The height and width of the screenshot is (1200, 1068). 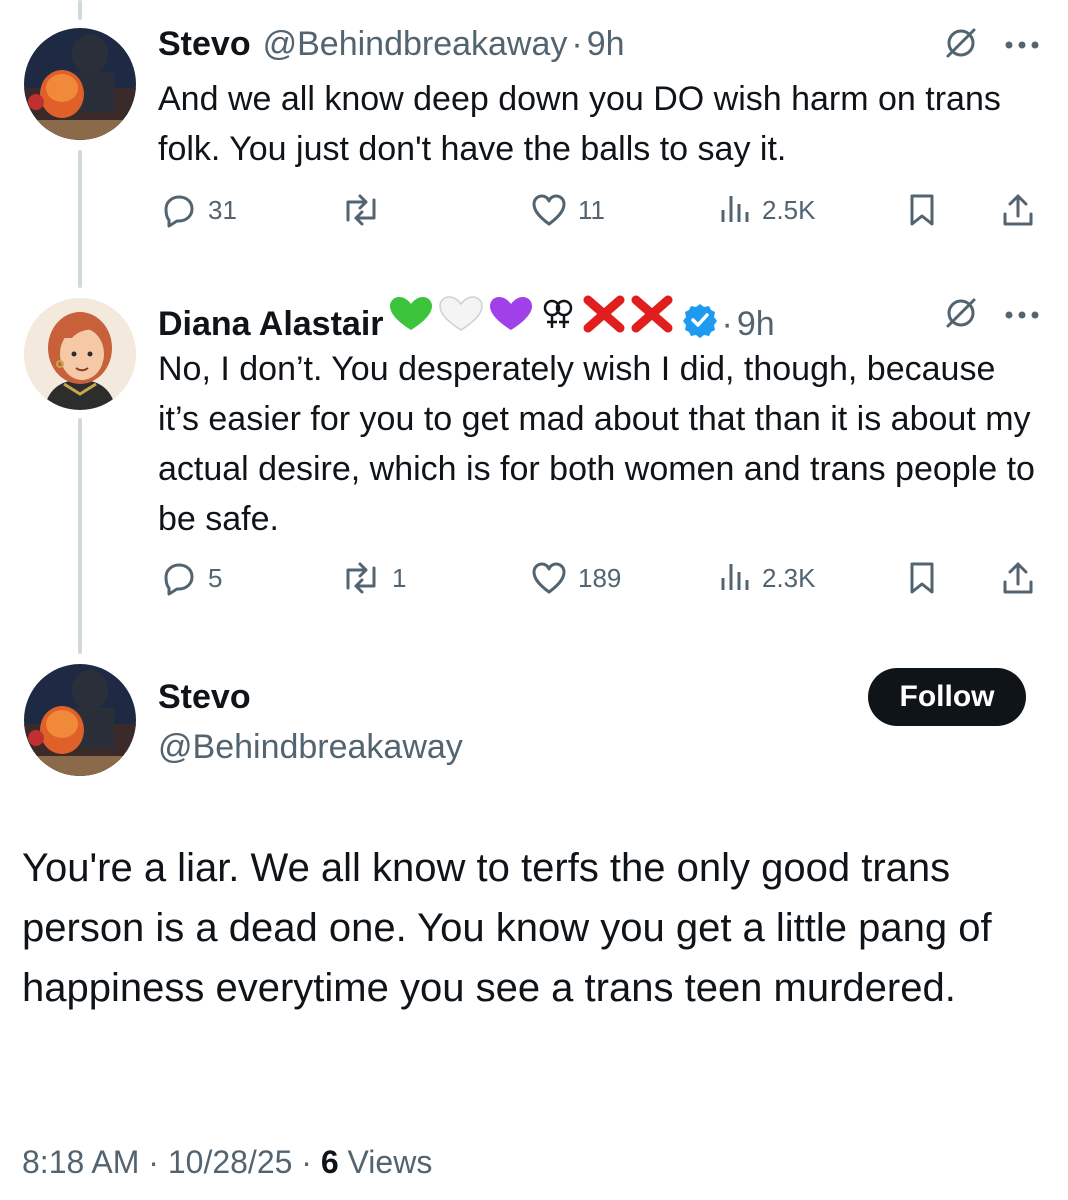 I want to click on tweet-meta: 8:18 AM · 10/28/25 · 6 Views, so click(x=227, y=1162).